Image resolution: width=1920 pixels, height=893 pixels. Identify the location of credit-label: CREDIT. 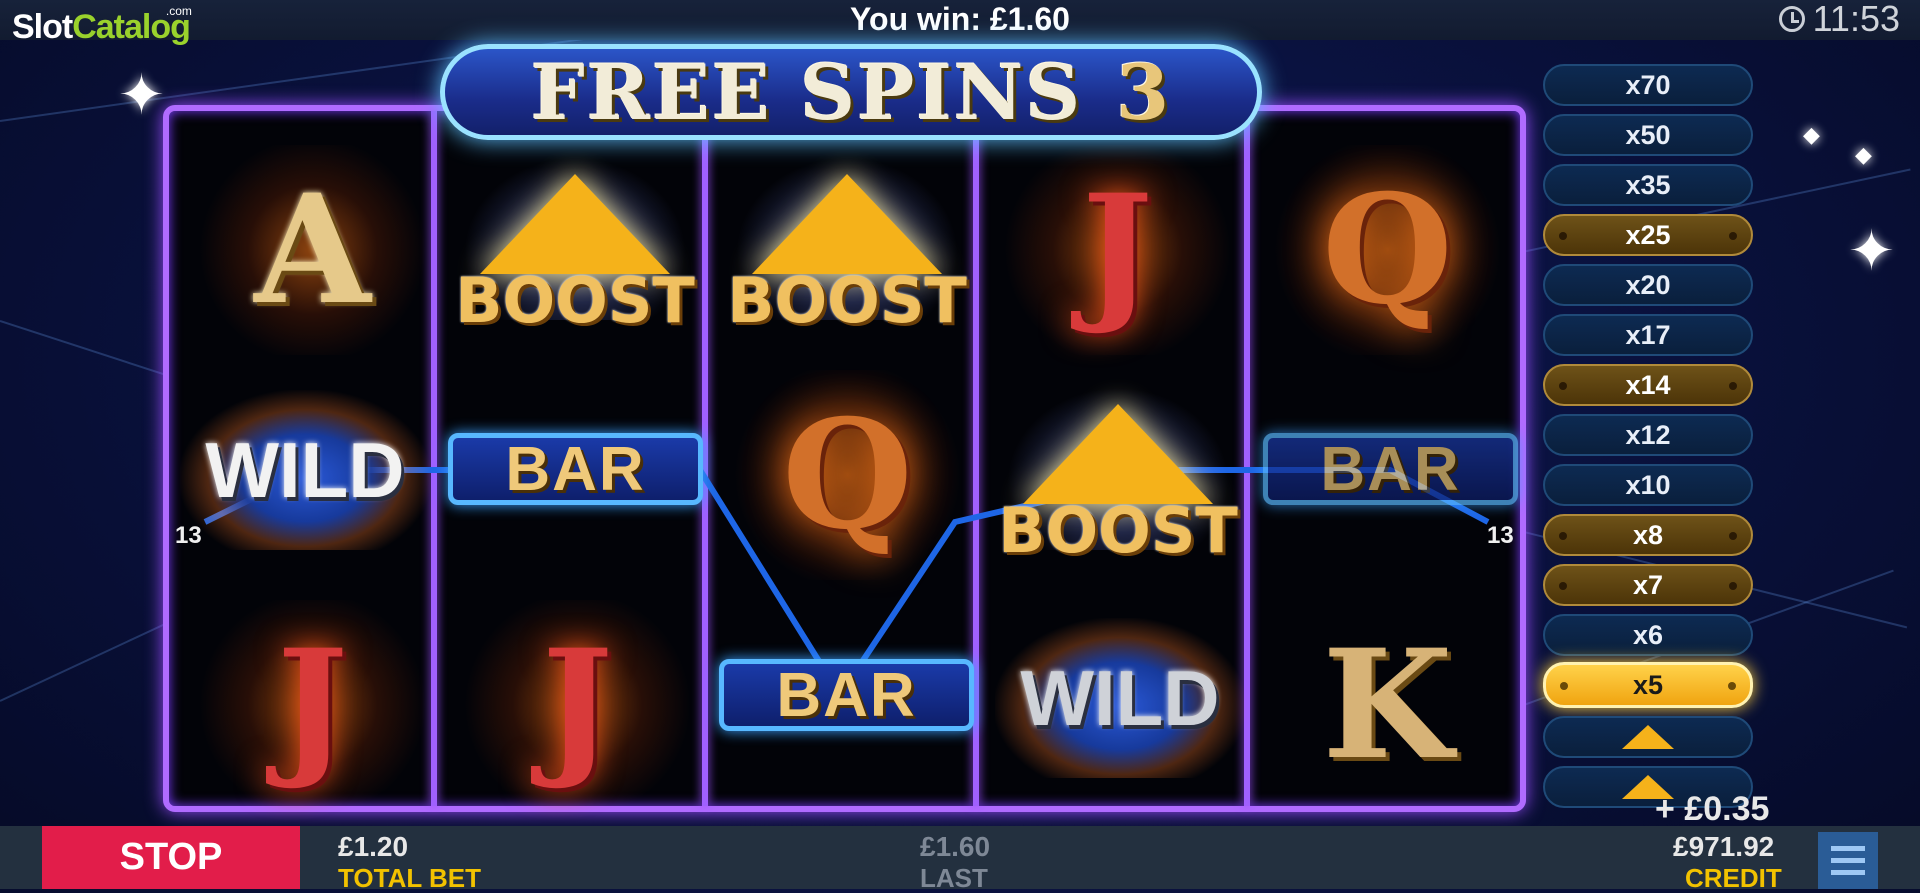
(1733, 878).